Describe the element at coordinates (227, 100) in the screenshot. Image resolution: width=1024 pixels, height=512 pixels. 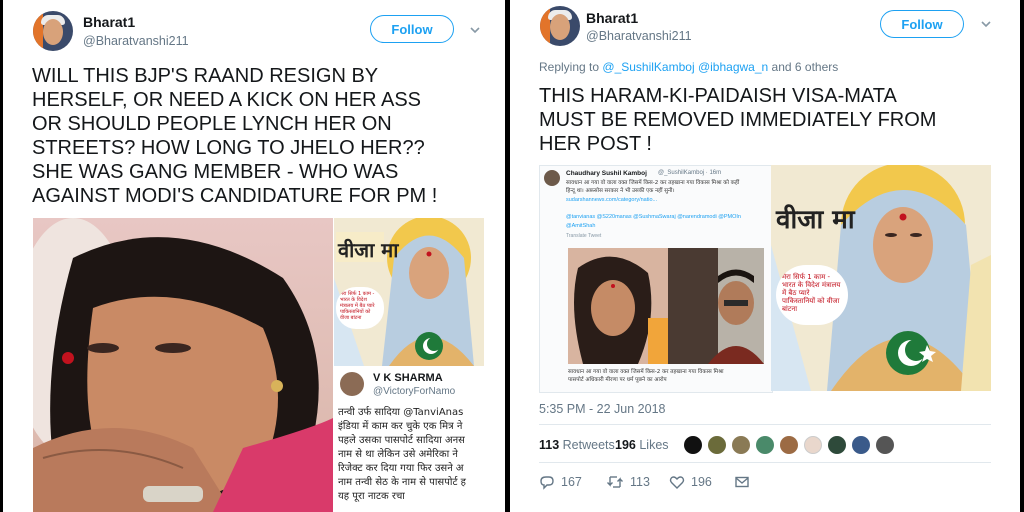
I see `tweet-line: HERSELF, OR NEED A KICK ON HER ASS` at that location.